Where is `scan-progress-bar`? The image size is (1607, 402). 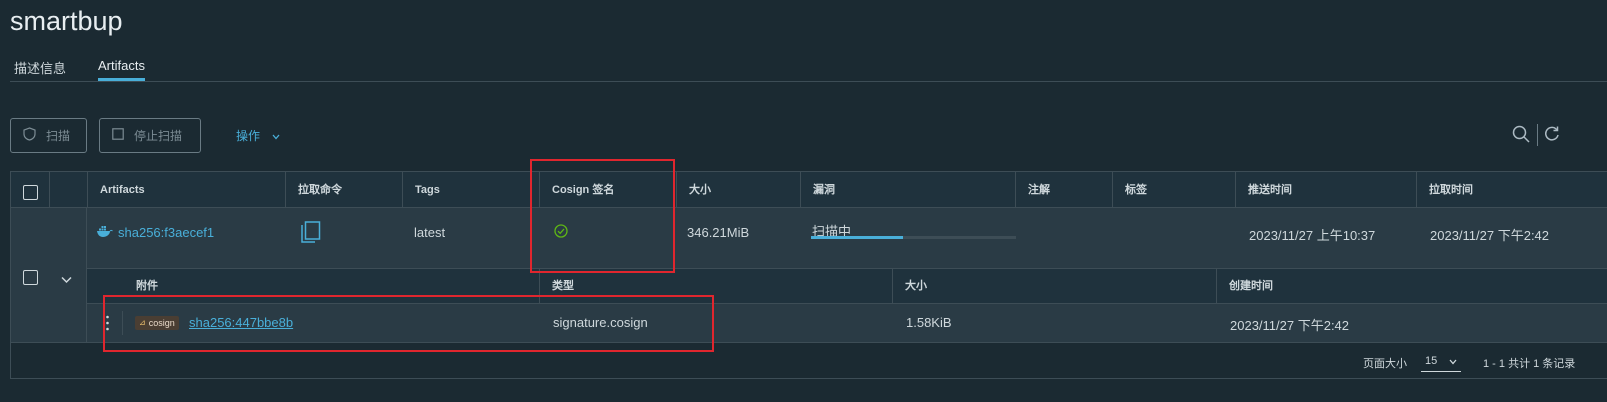 scan-progress-bar is located at coordinates (913, 237).